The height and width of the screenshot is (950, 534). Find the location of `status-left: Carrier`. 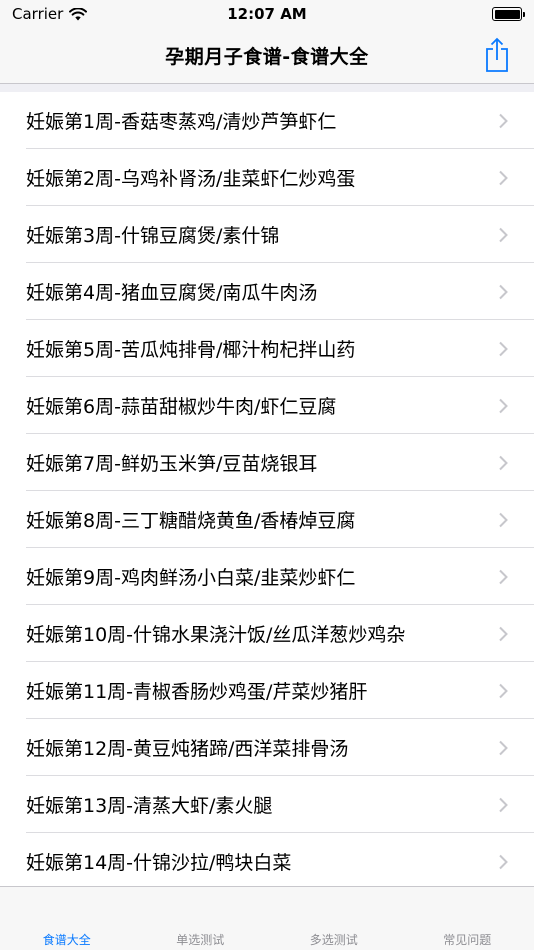

status-left: Carrier is located at coordinates (50, 14).